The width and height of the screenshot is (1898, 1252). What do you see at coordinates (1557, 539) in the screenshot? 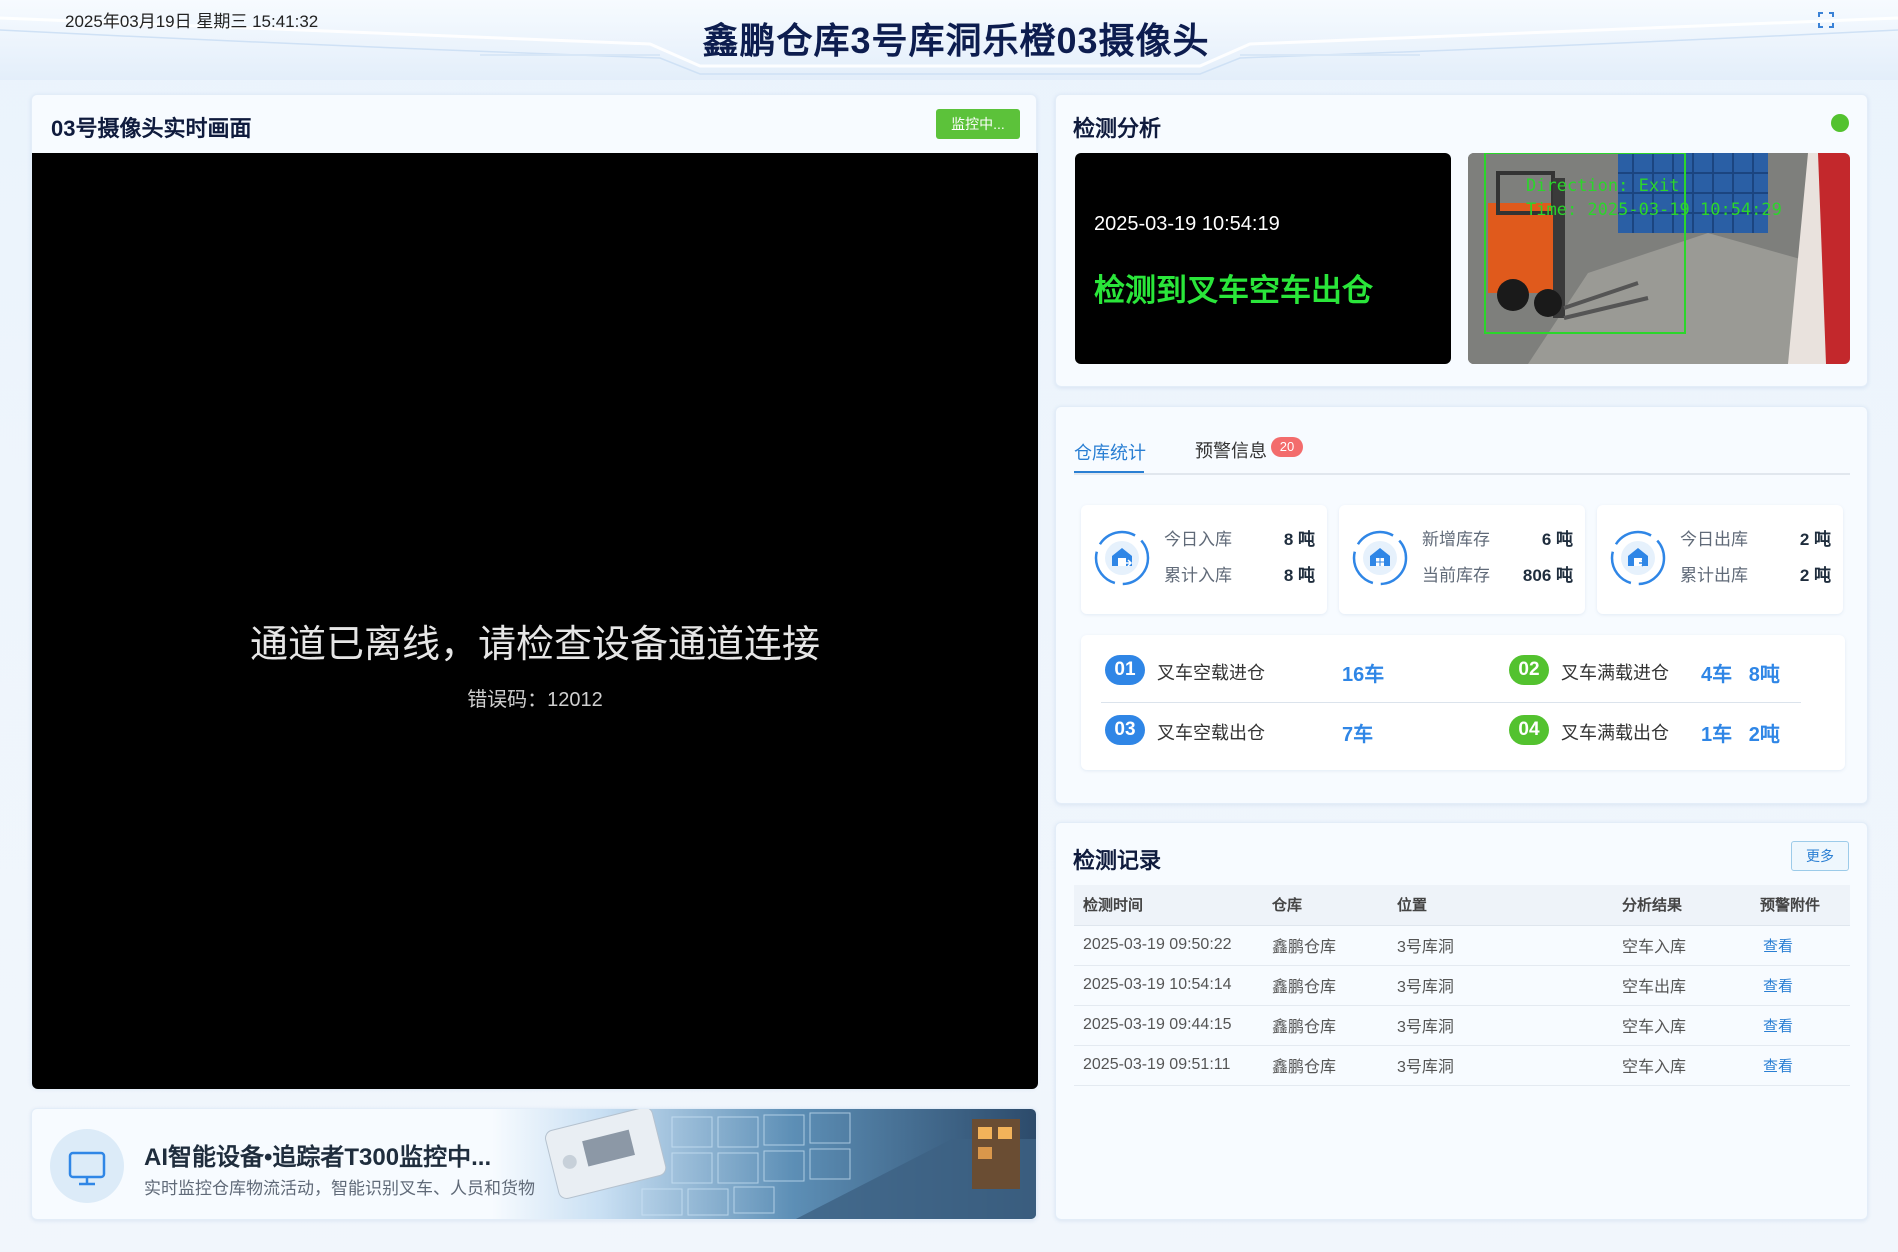
I see `stat-value: 6 吨` at bounding box center [1557, 539].